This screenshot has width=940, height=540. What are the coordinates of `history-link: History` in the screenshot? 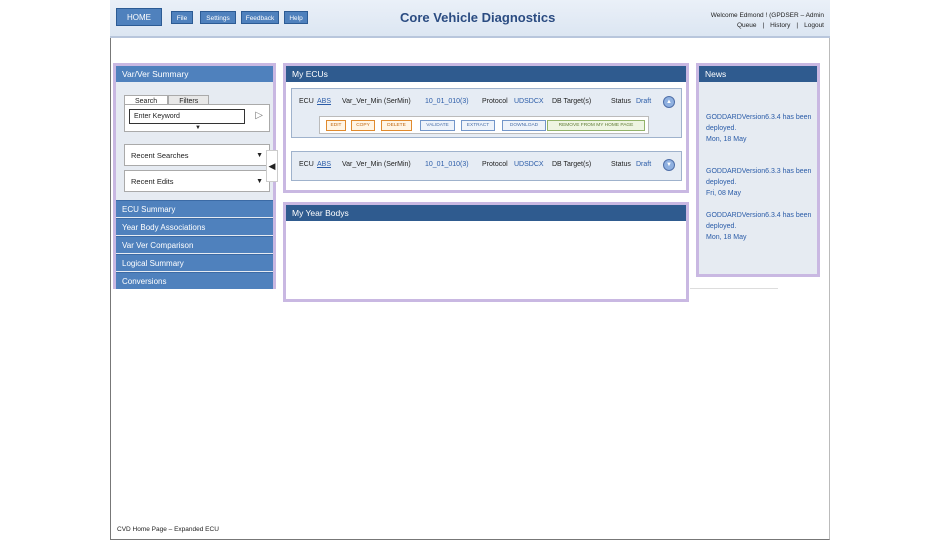 It's located at (780, 25).